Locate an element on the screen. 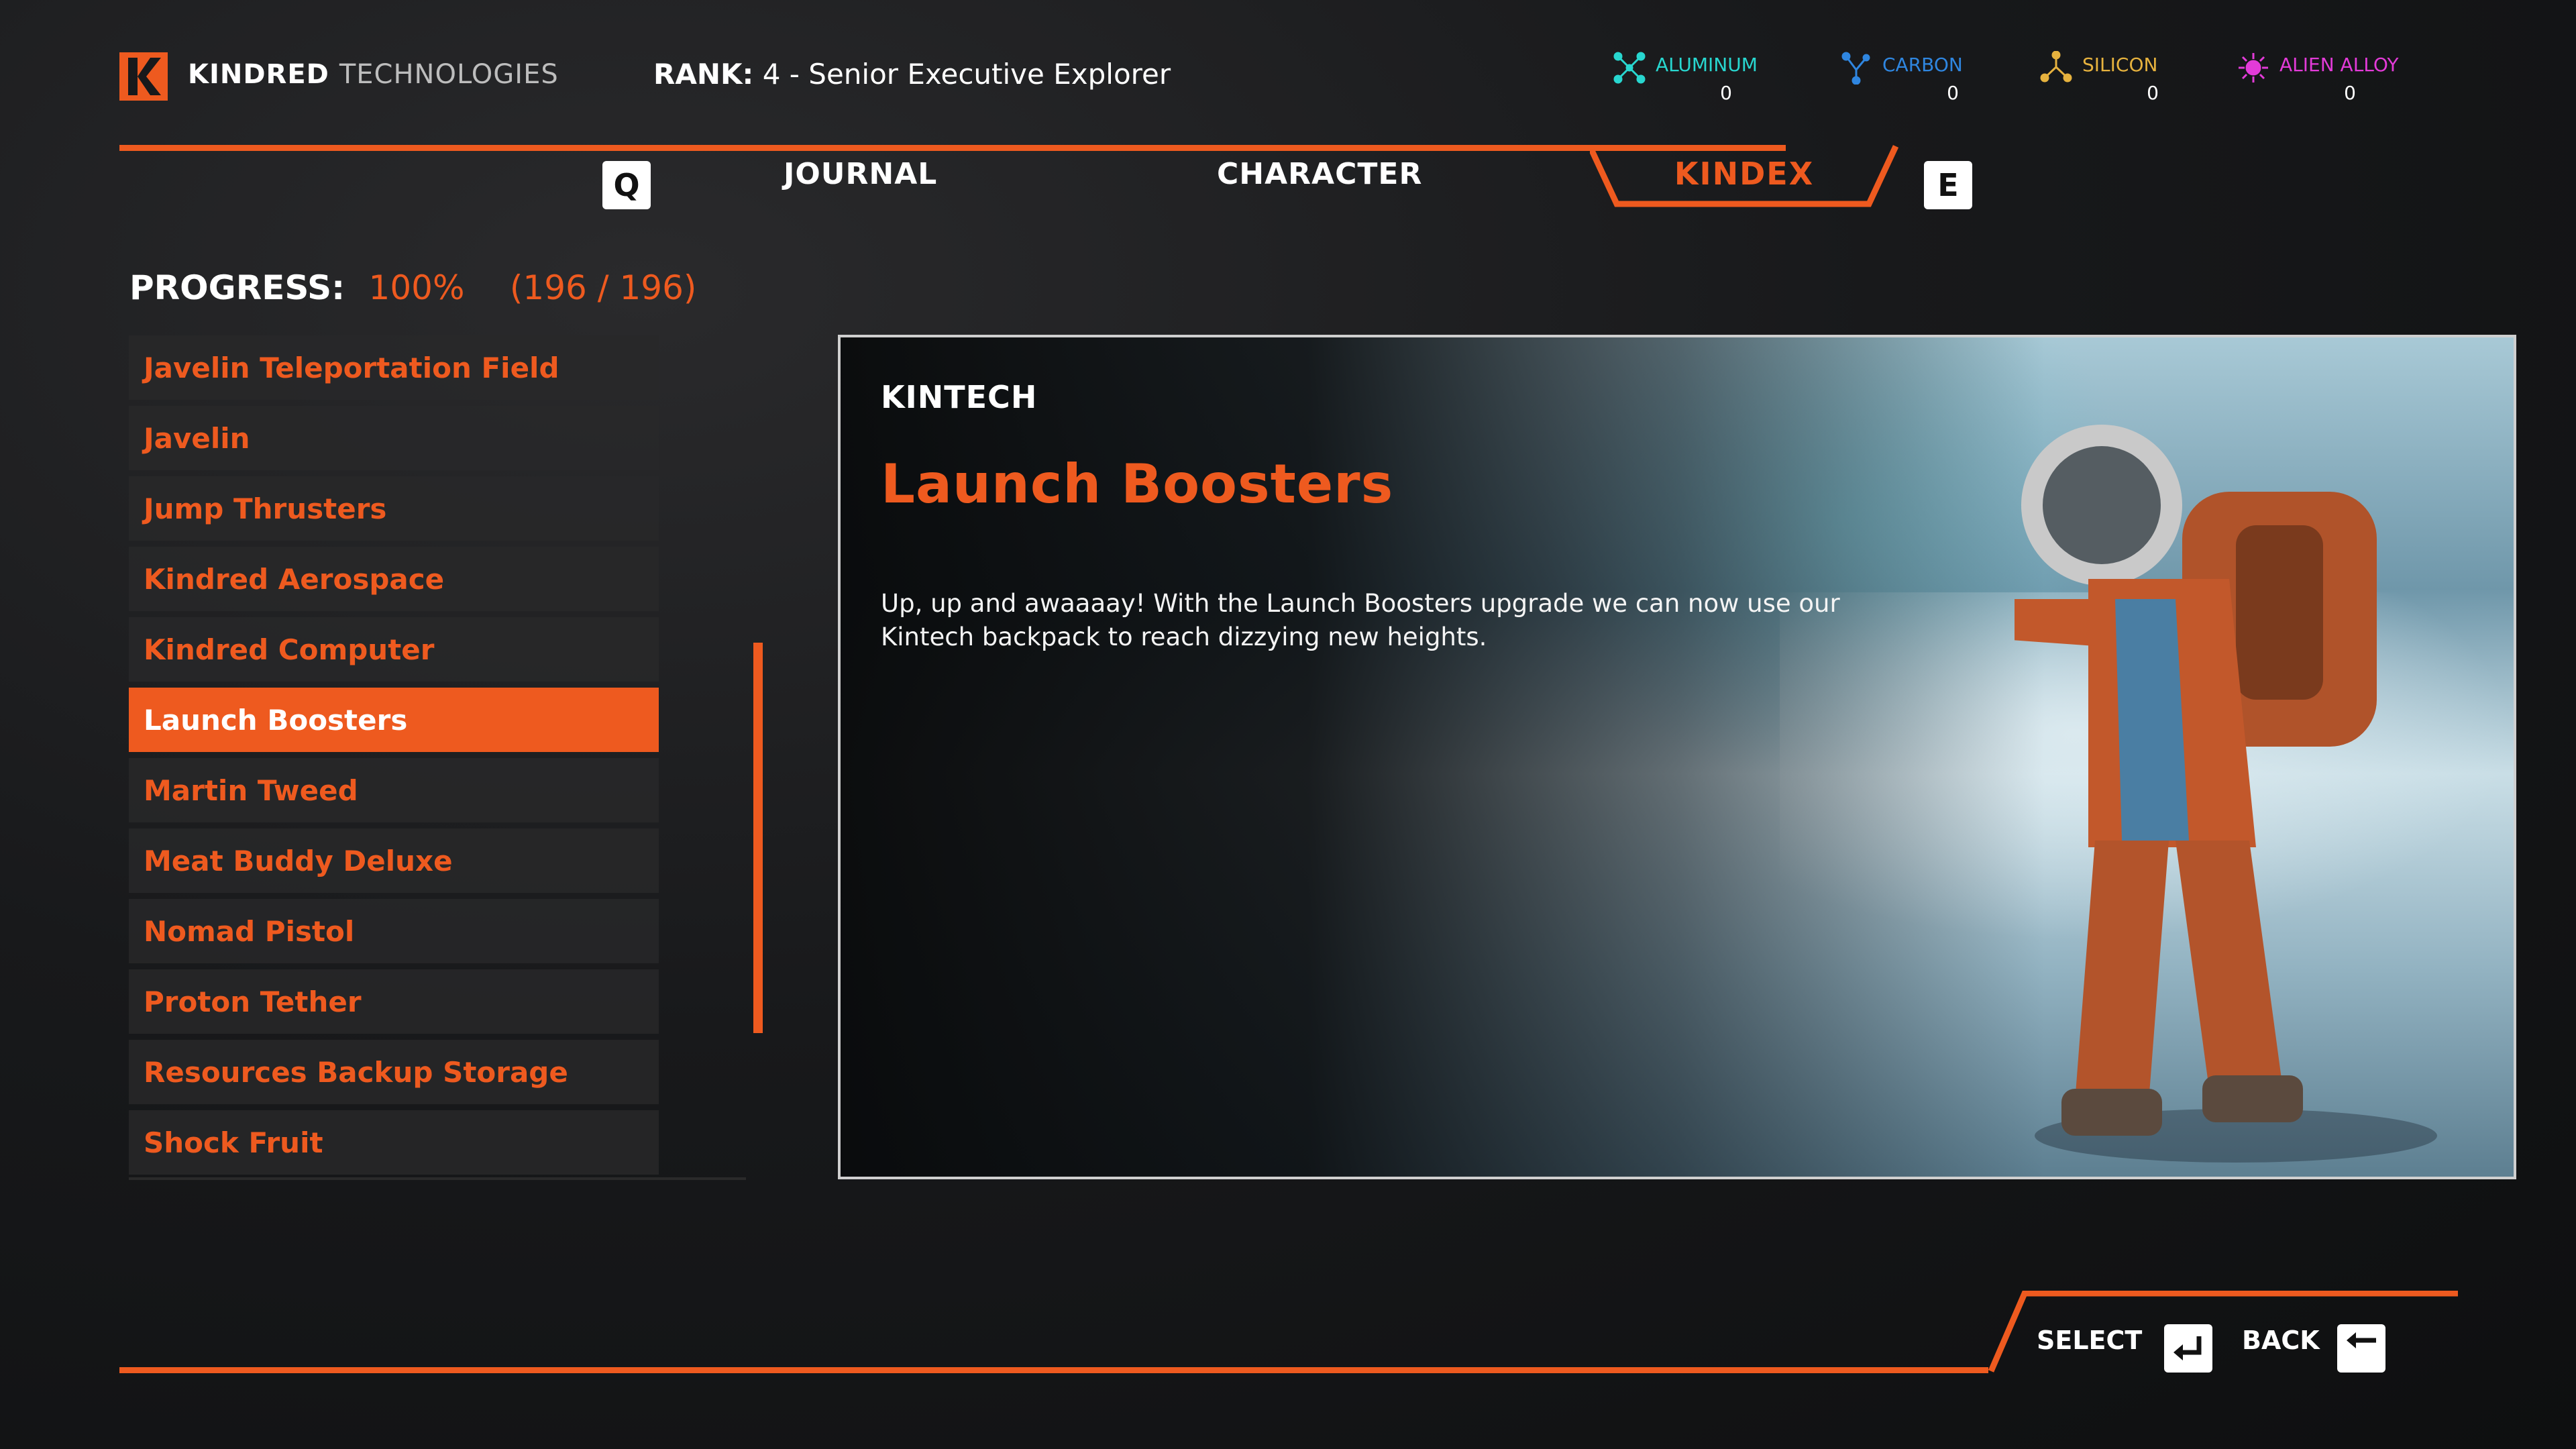 This screenshot has width=2576, height=1449. silicon-icon is located at coordinates (2056, 67).